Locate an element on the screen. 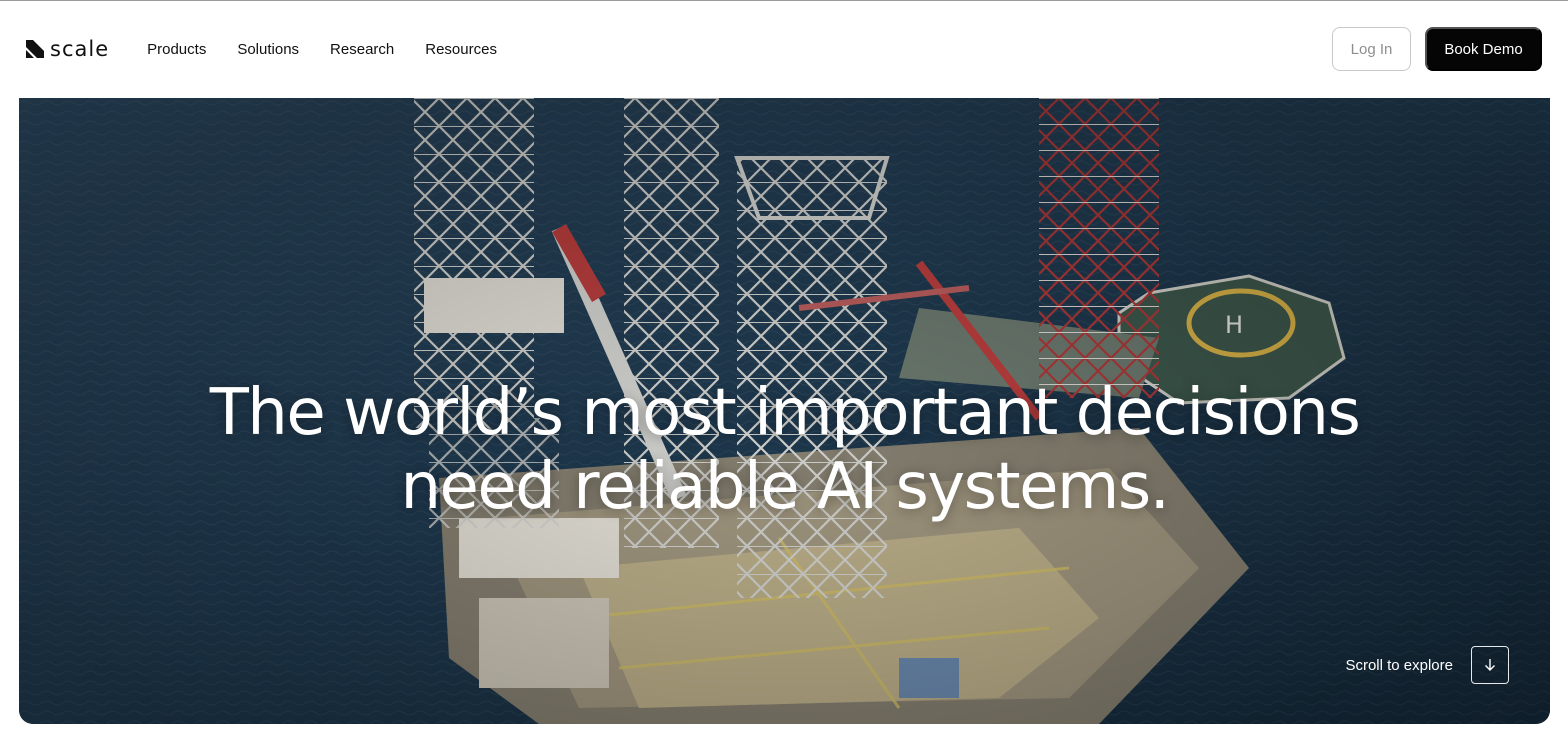 This screenshot has width=1568, height=740. book-demo-button: Book Demo is located at coordinates (1483, 49).